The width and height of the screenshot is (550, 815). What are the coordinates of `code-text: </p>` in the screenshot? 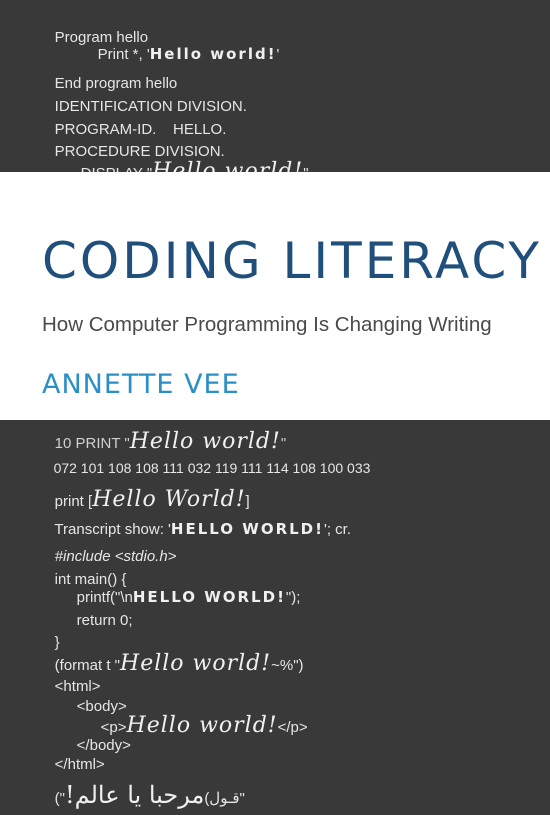 It's located at (292, 727).